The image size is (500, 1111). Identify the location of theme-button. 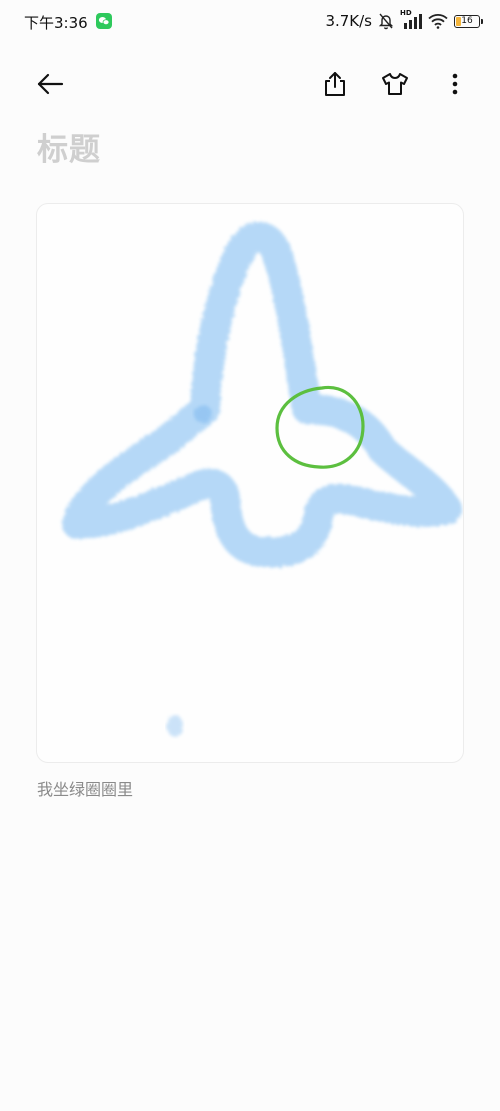
(395, 84).